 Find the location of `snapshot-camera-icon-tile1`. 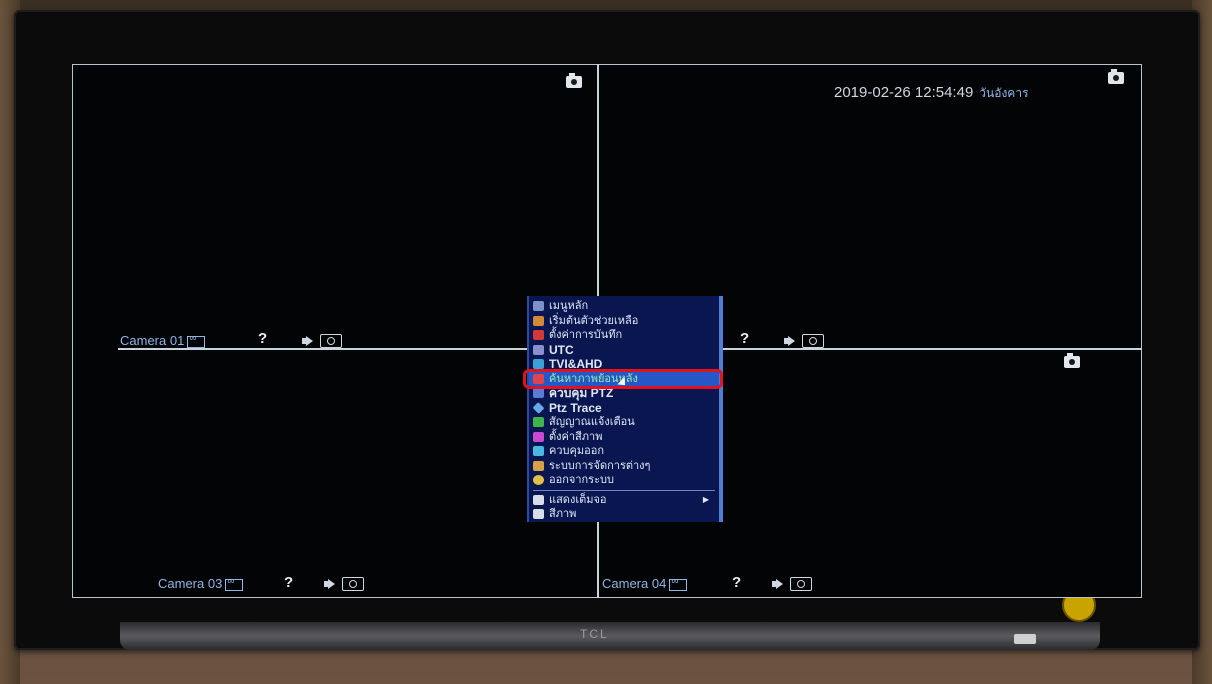

snapshot-camera-icon-tile1 is located at coordinates (574, 80).